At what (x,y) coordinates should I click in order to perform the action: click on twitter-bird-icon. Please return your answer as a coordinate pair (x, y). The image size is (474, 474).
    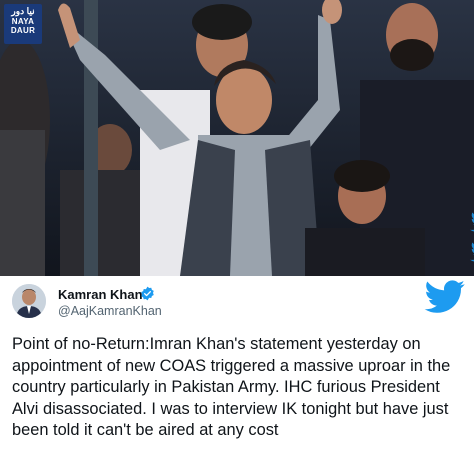
    Looking at the image, I should click on (445, 299).